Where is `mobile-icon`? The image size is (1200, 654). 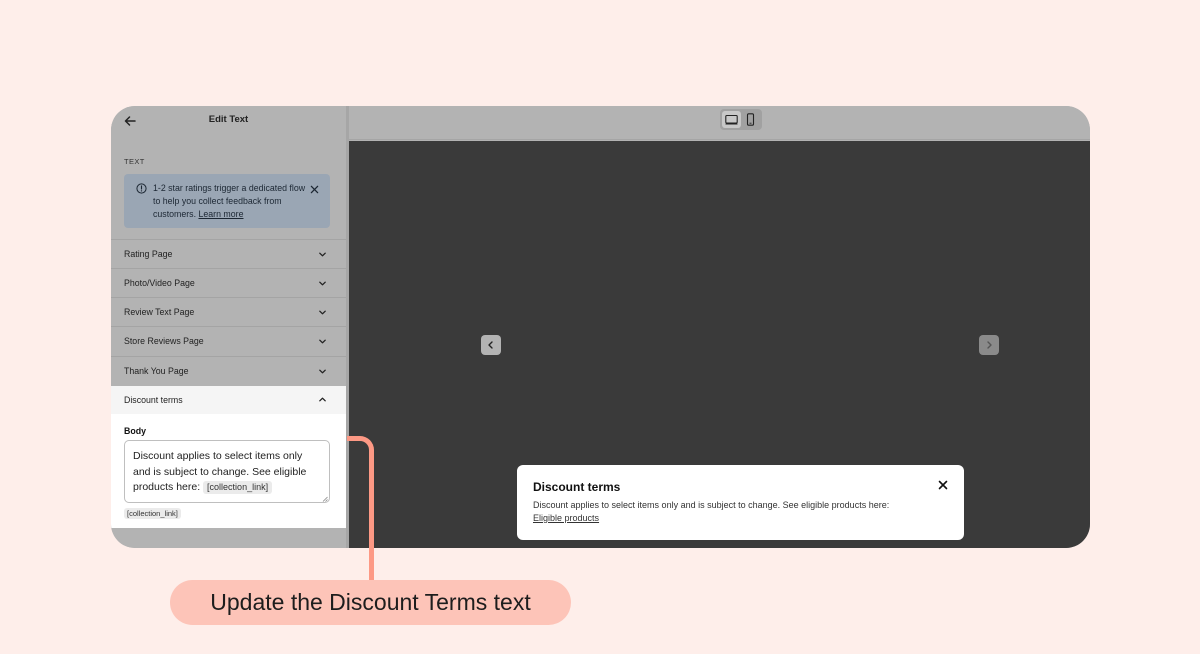
mobile-icon is located at coordinates (750, 119).